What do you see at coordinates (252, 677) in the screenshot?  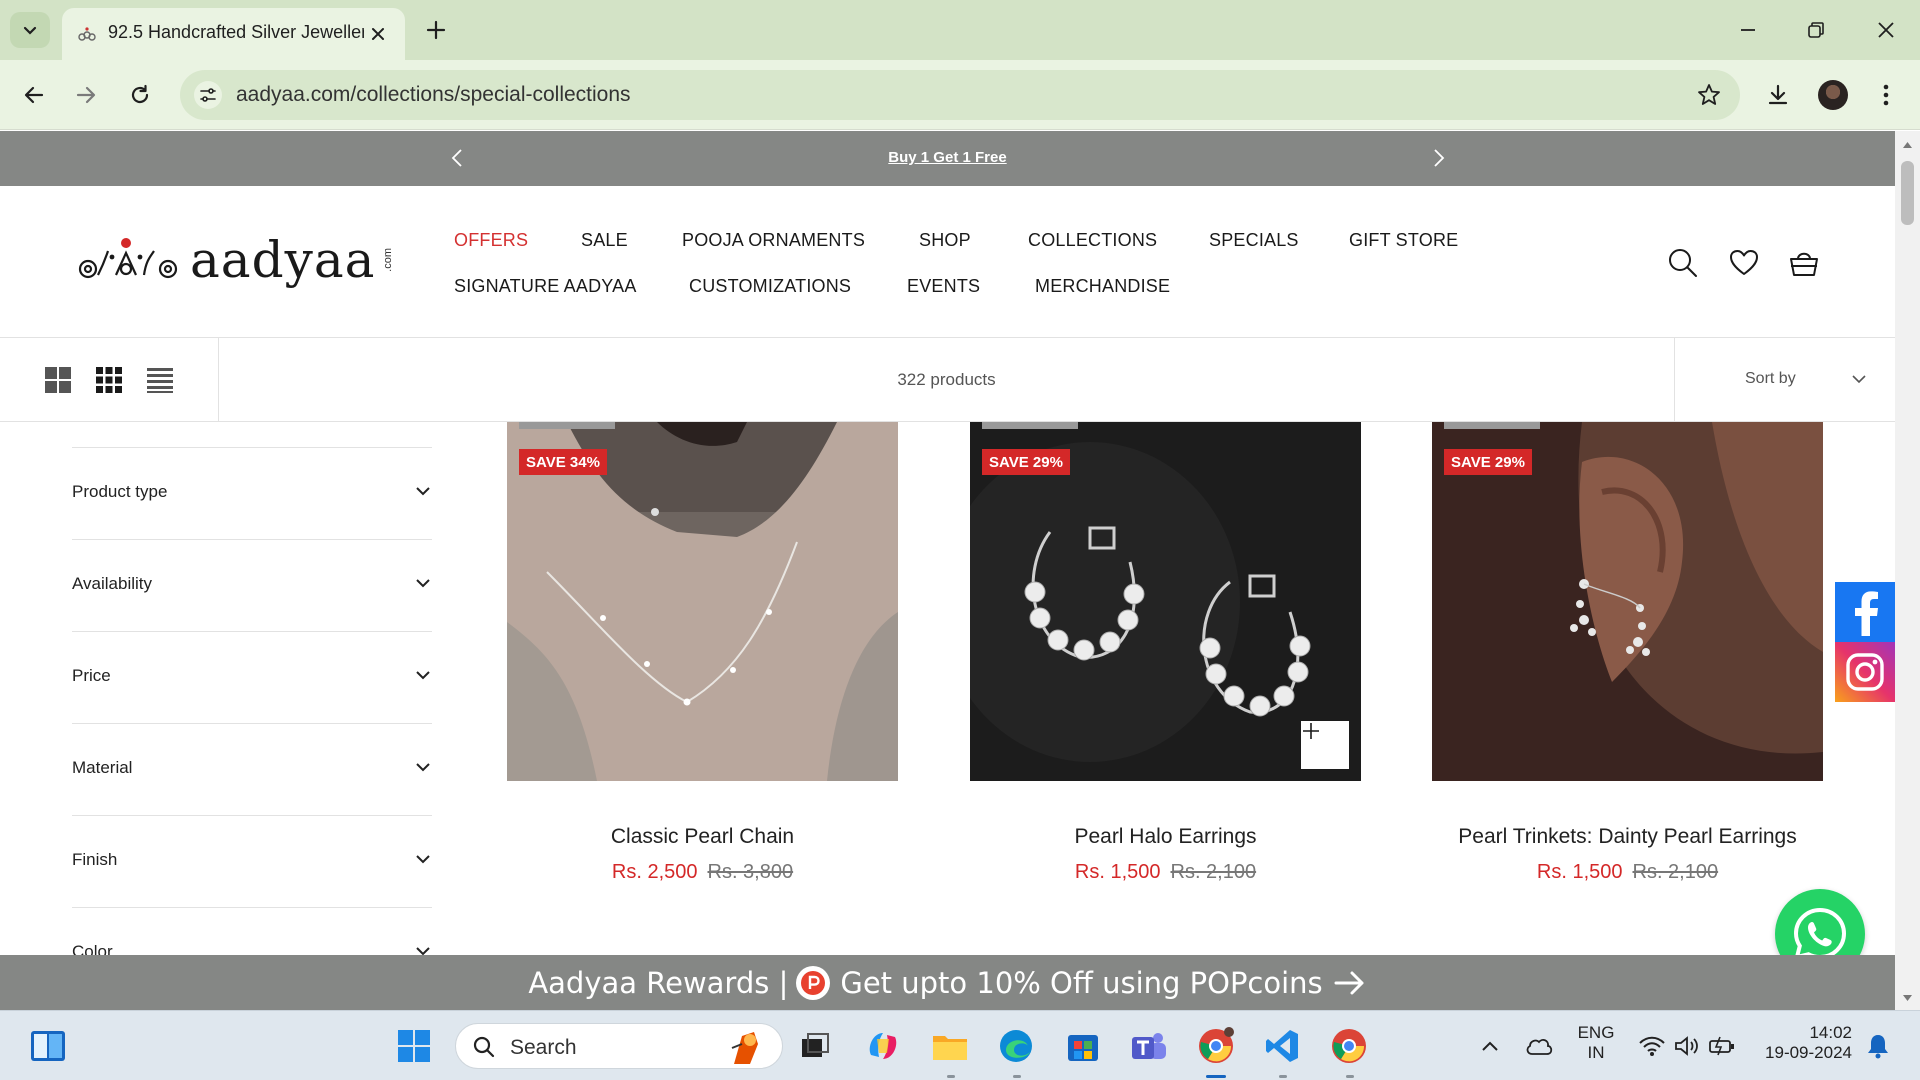 I see `filter-price: Price` at bounding box center [252, 677].